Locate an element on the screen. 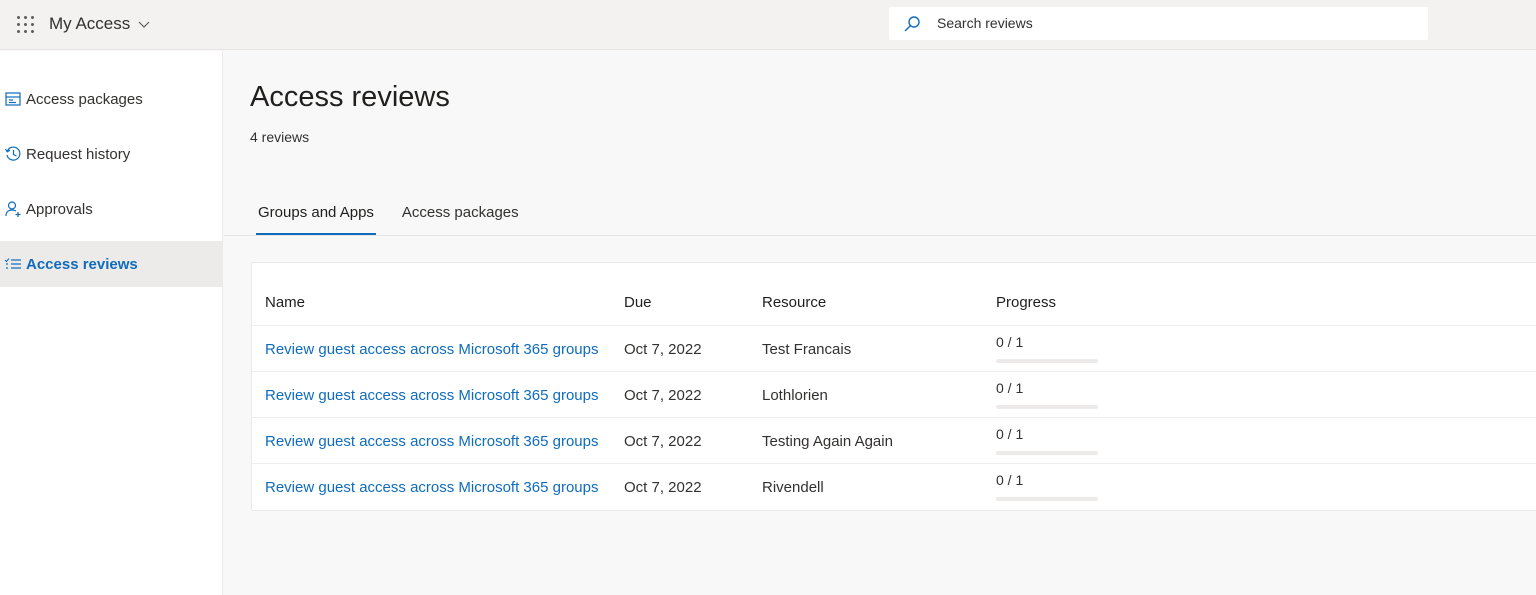  search-box: Search reviews is located at coordinates (1158, 23).